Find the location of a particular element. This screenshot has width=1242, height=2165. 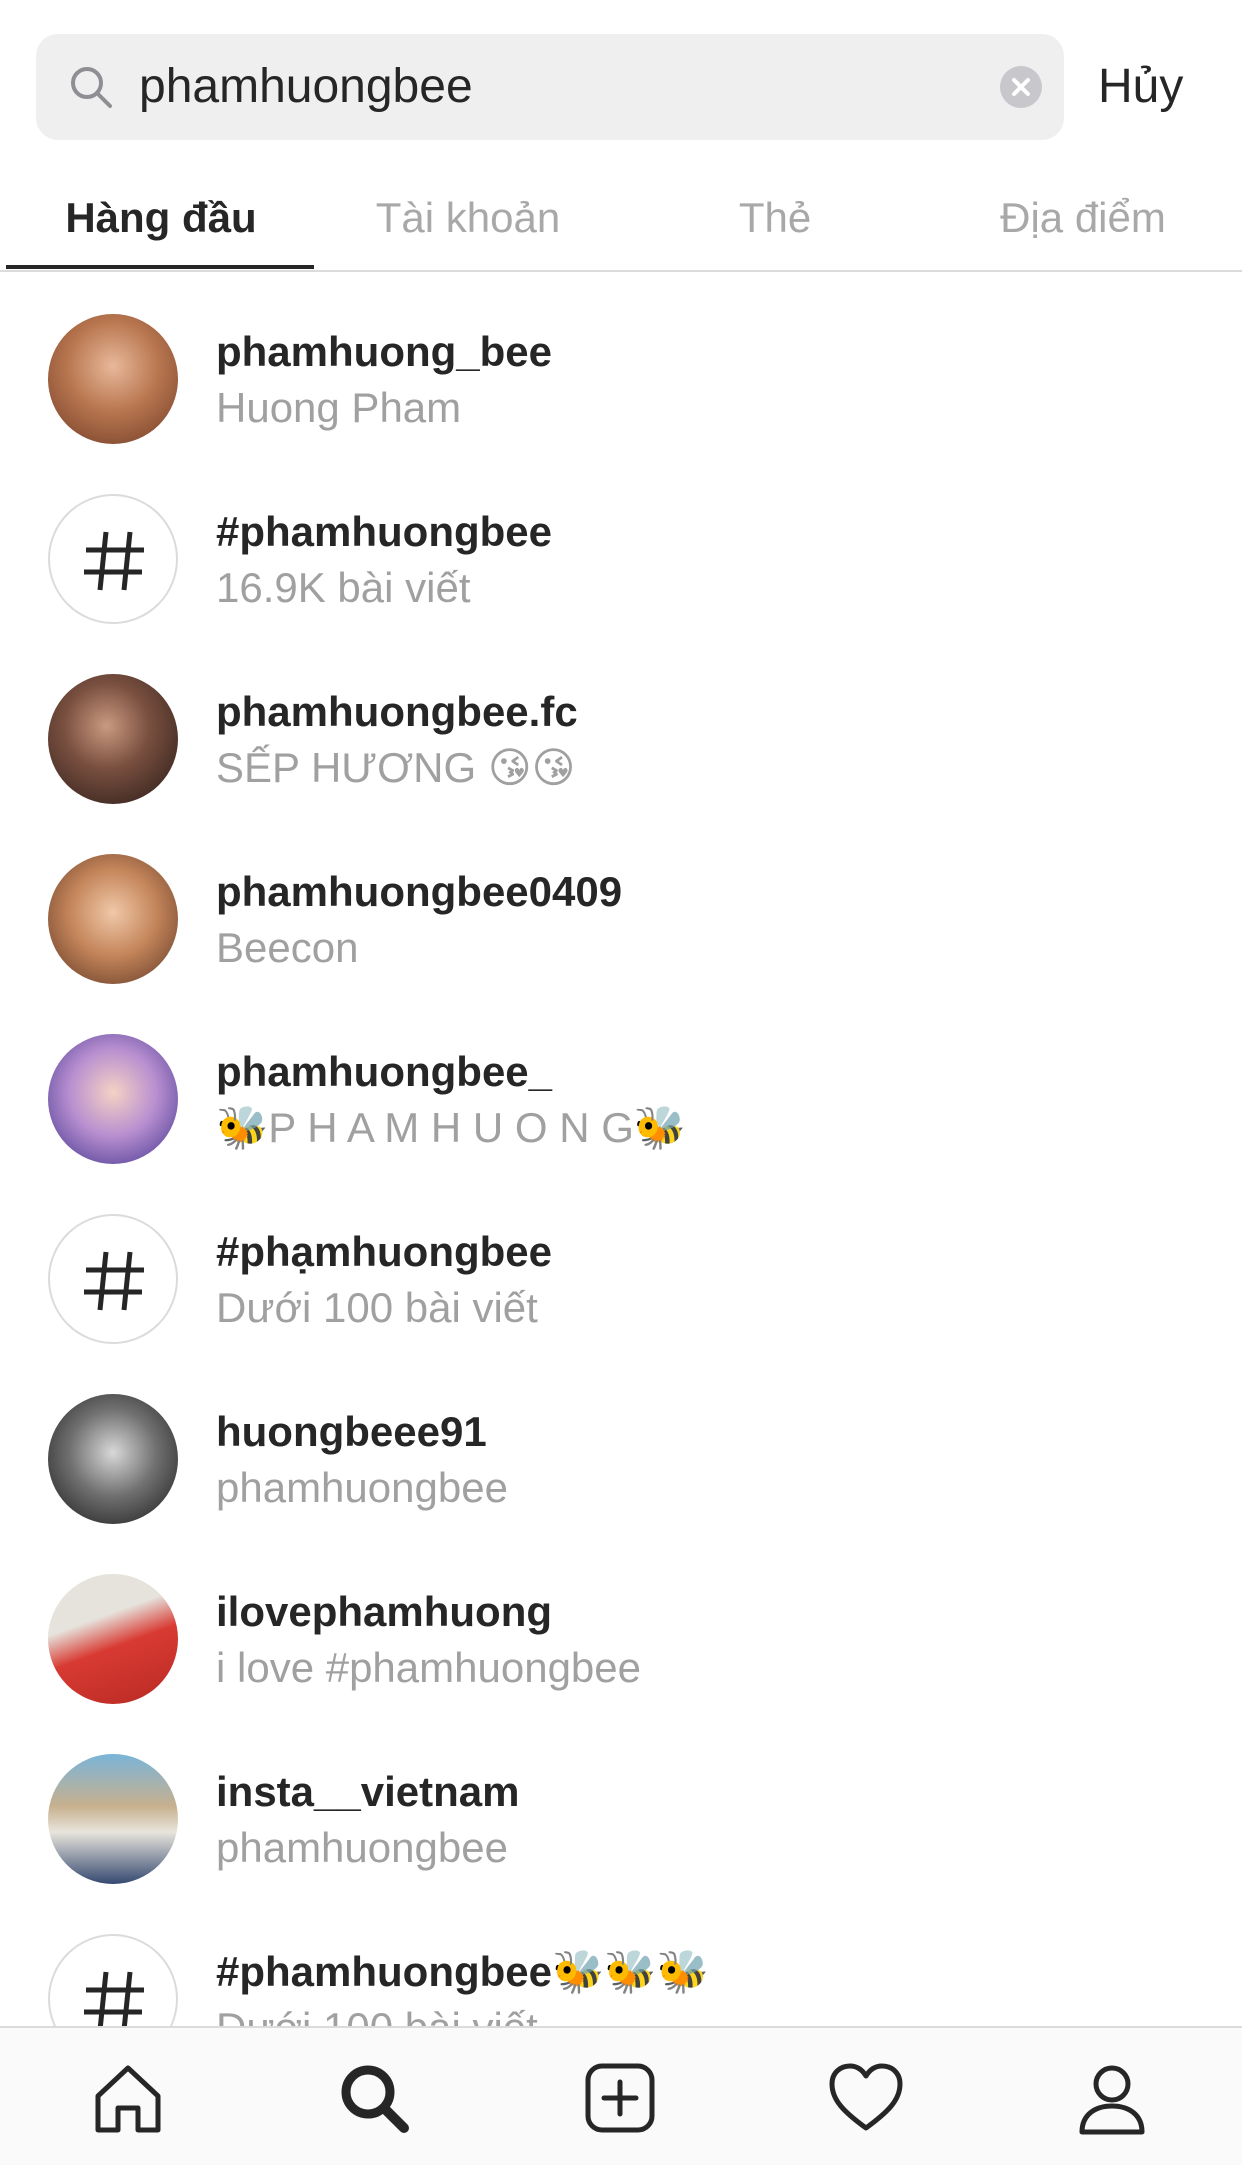

list-item: phamhuongbee_ 🐝P H A M H U O N G🐝 is located at coordinates (621, 1102).